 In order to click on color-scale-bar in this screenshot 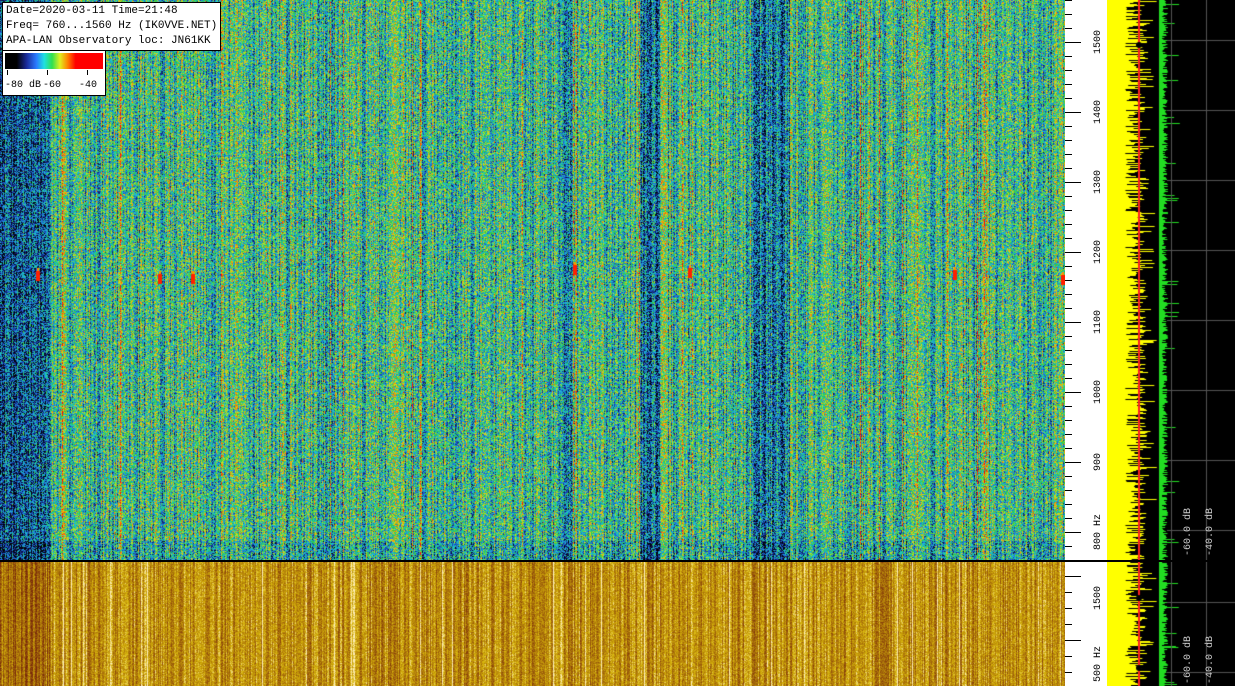, I will do `click(54, 61)`.